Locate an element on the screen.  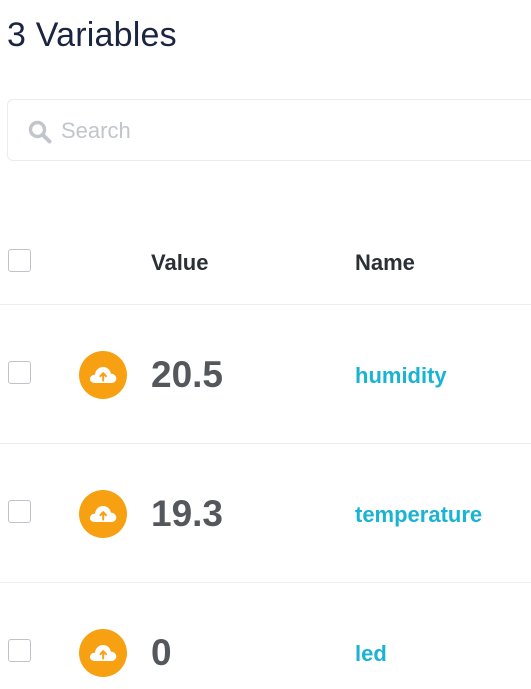
search-input is located at coordinates (261, 131).